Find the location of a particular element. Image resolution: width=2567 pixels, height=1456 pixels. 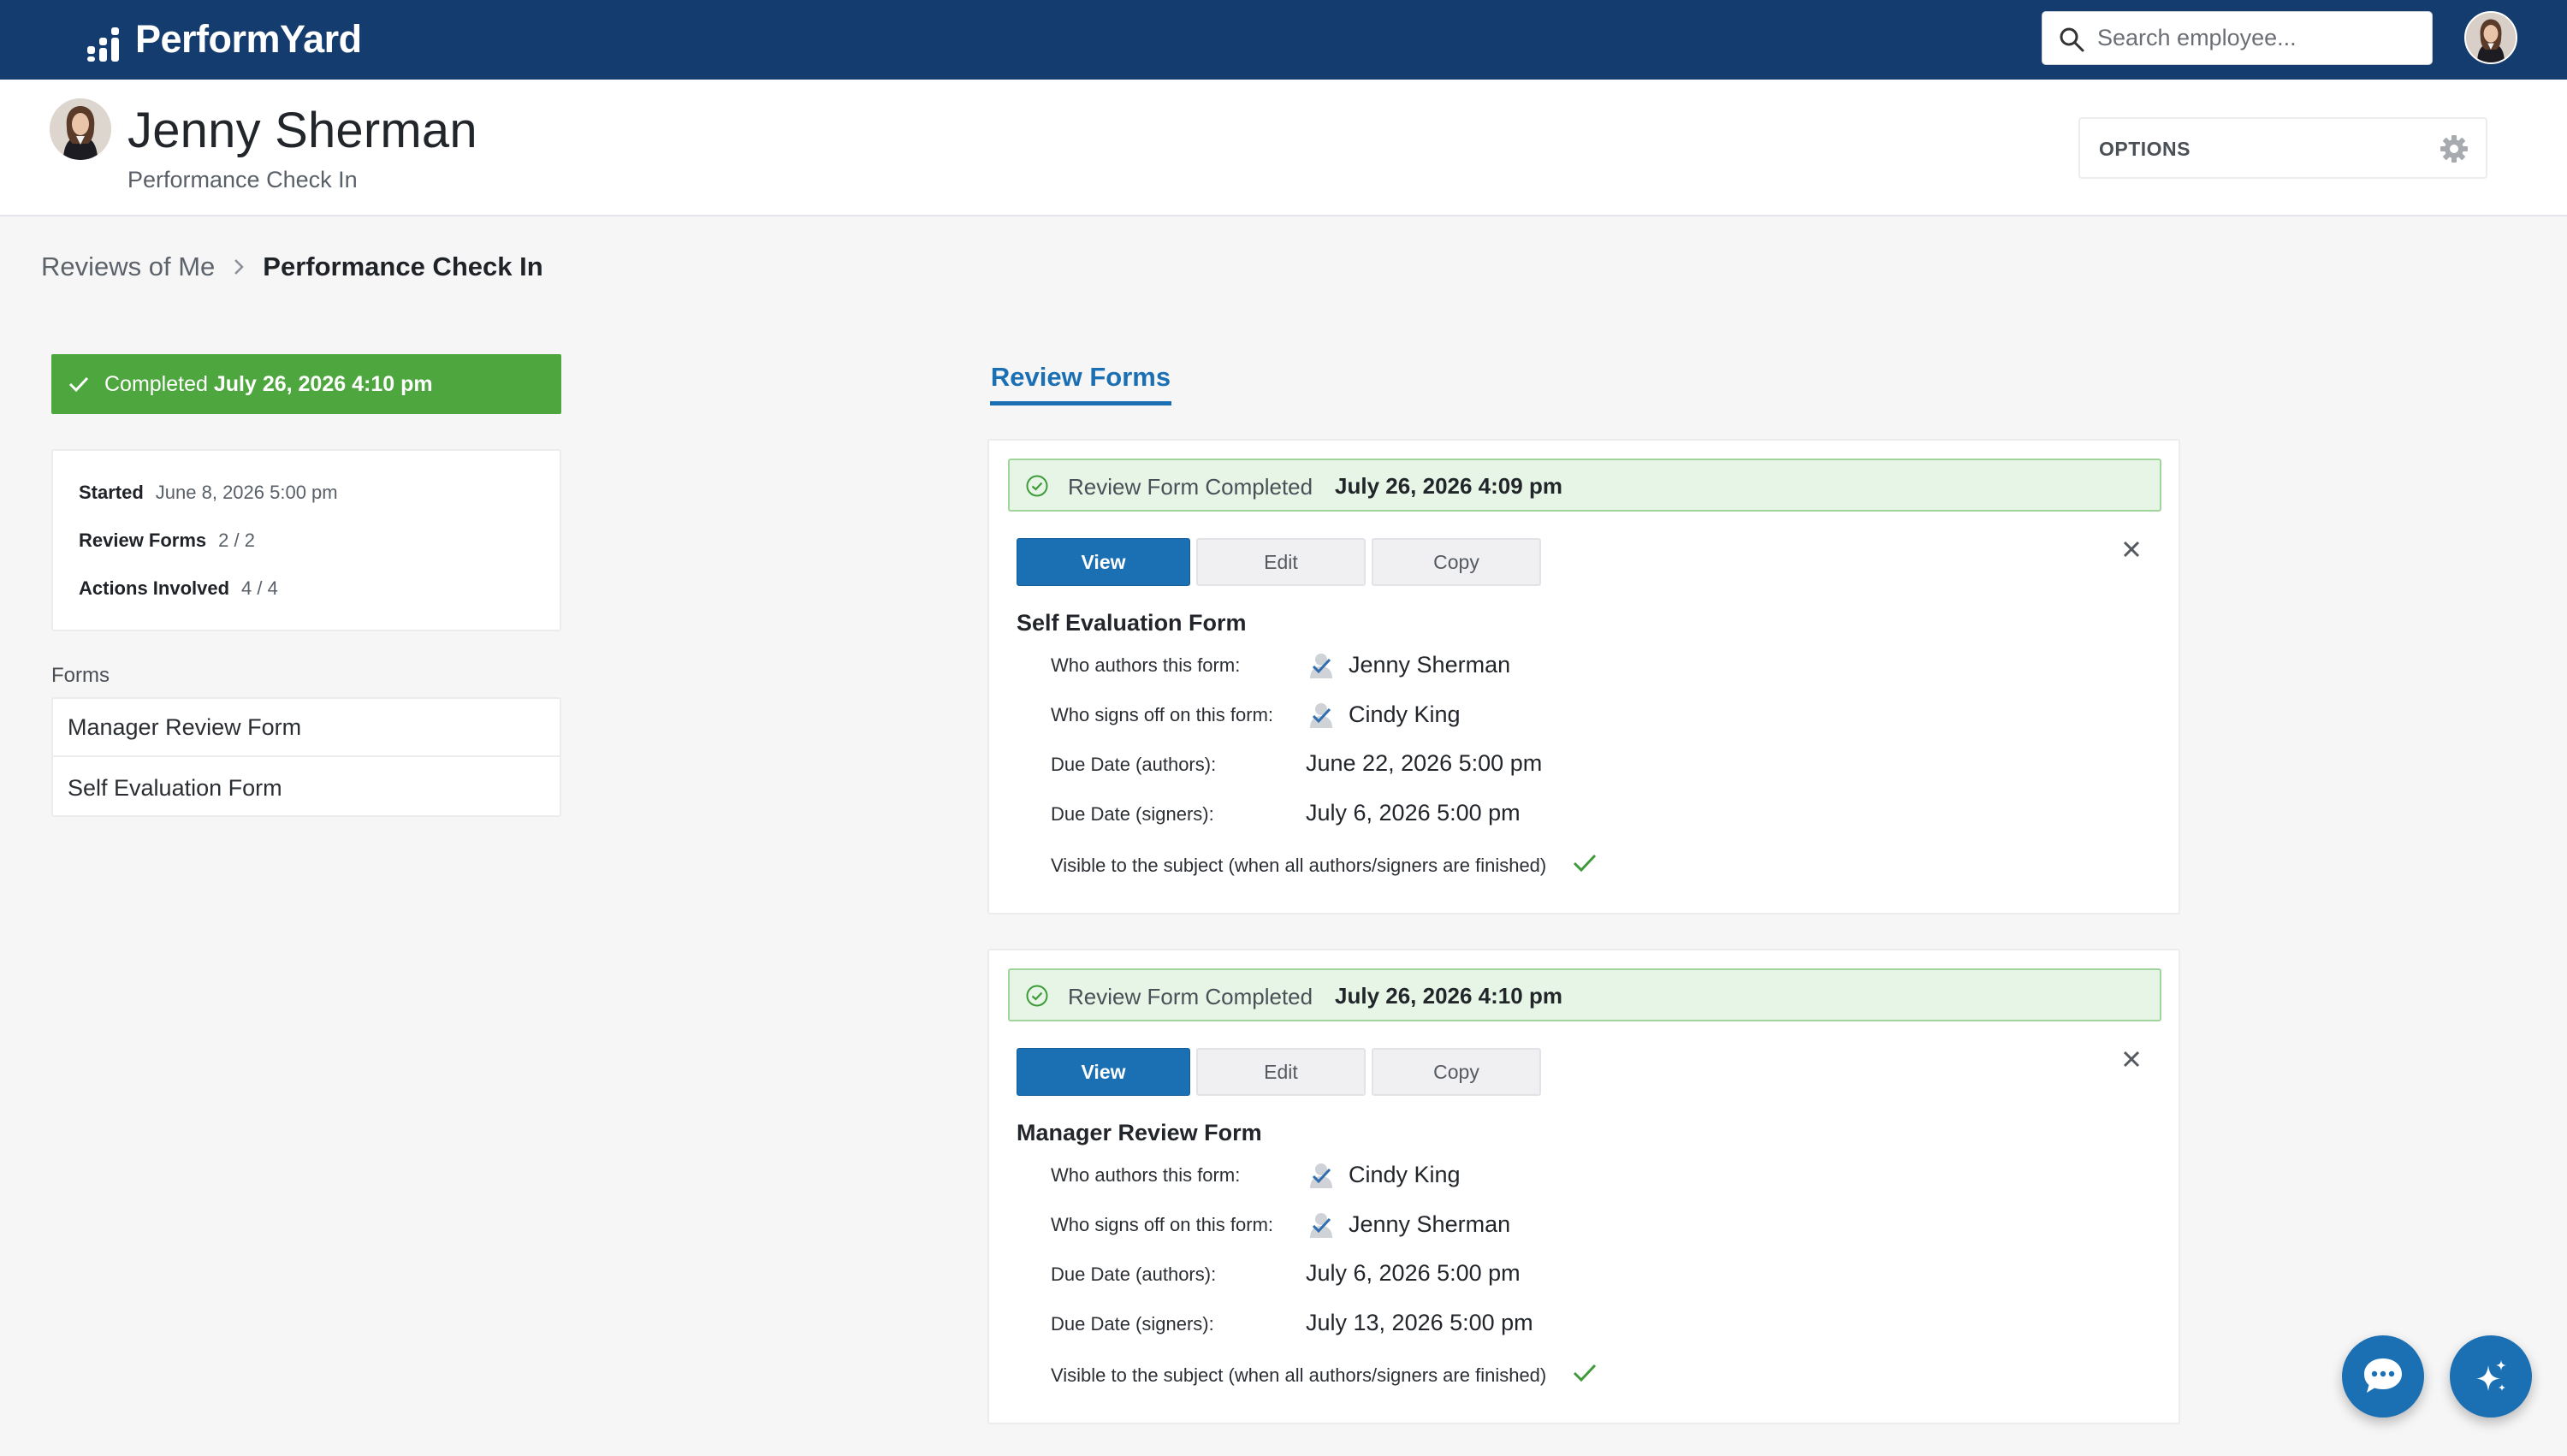

avatar-photo is located at coordinates (2491, 37).